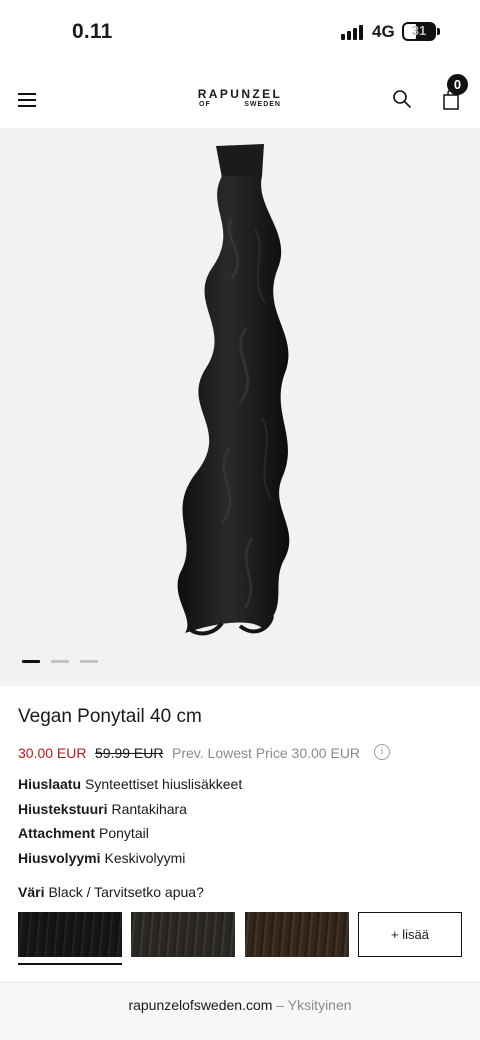  What do you see at coordinates (27, 100) in the screenshot?
I see `menu-icon` at bounding box center [27, 100].